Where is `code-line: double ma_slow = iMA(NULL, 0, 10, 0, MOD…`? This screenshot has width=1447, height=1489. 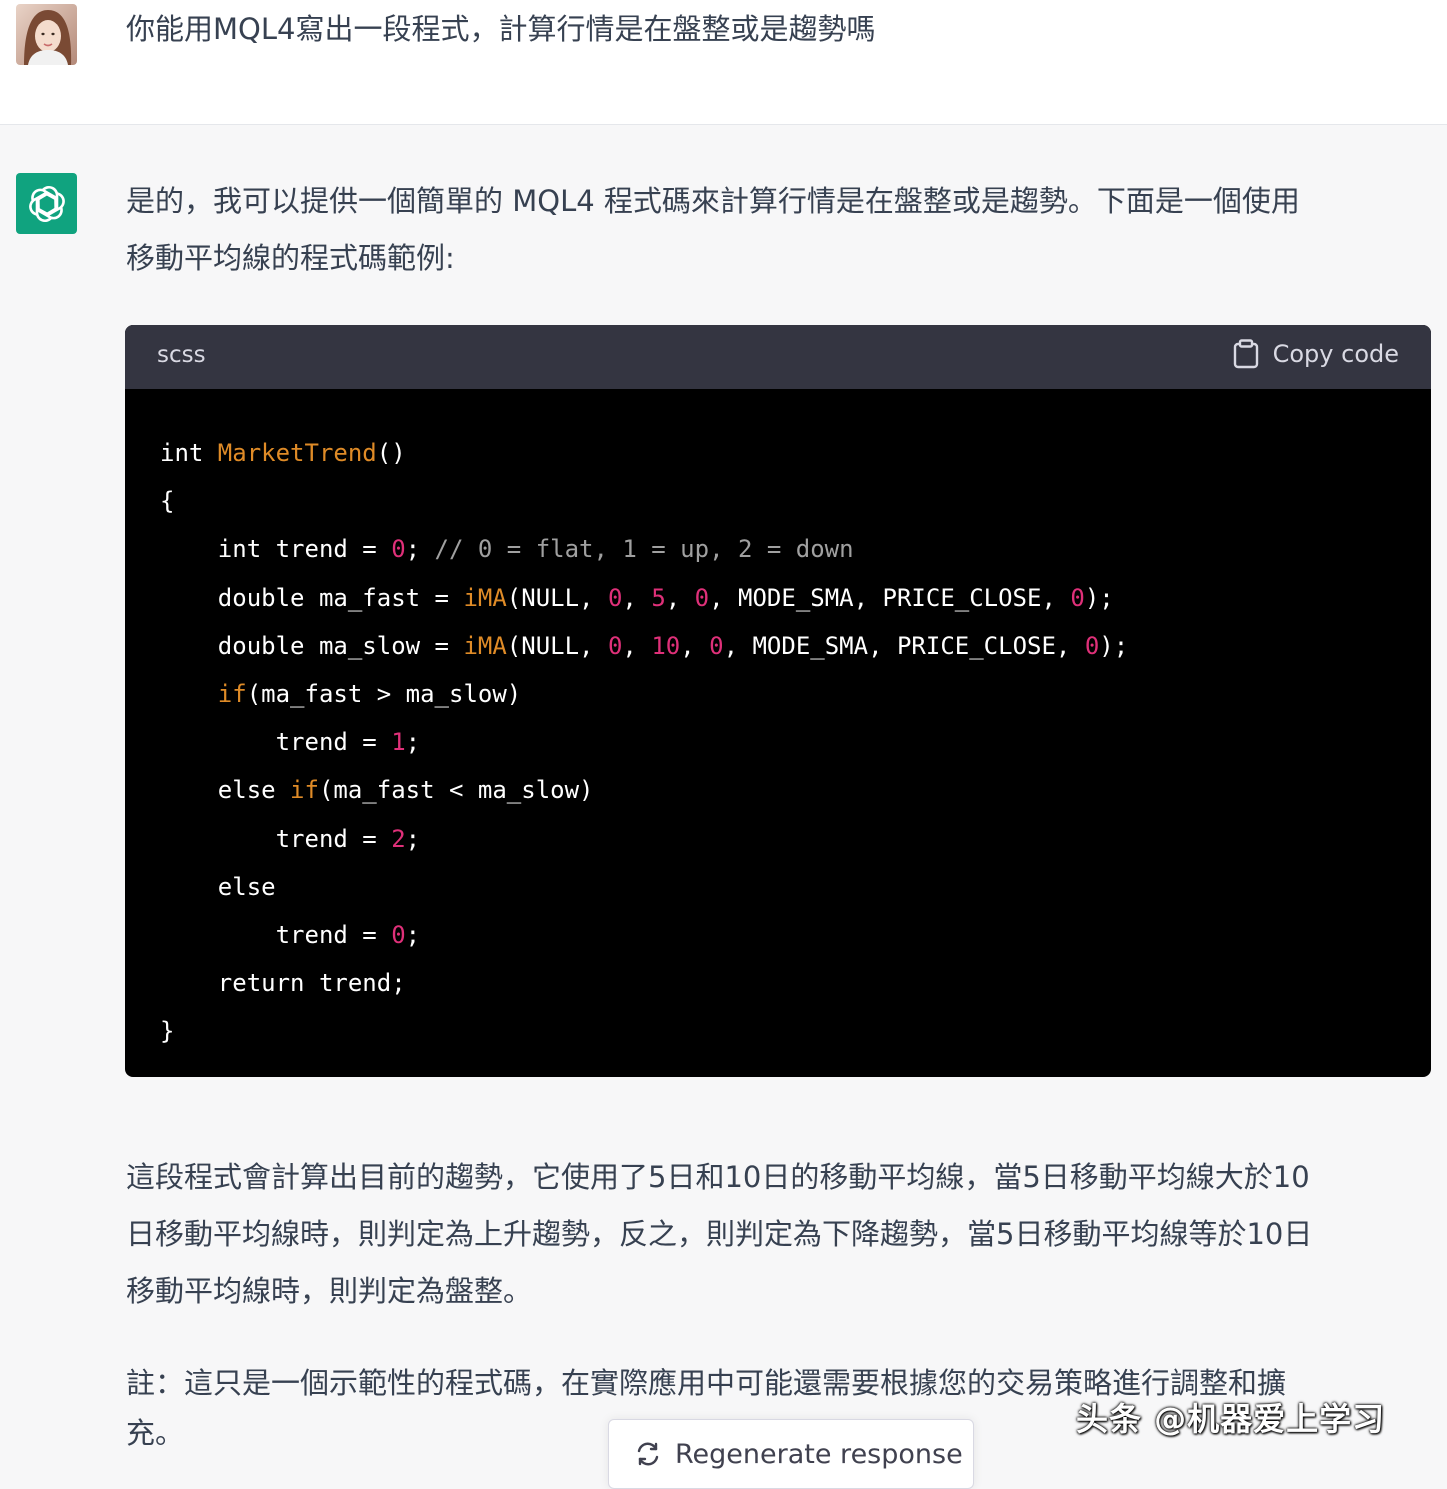
code-line: double ma_slow = iMA(NULL, 0, 10, 0, MOD… is located at coordinates (644, 646).